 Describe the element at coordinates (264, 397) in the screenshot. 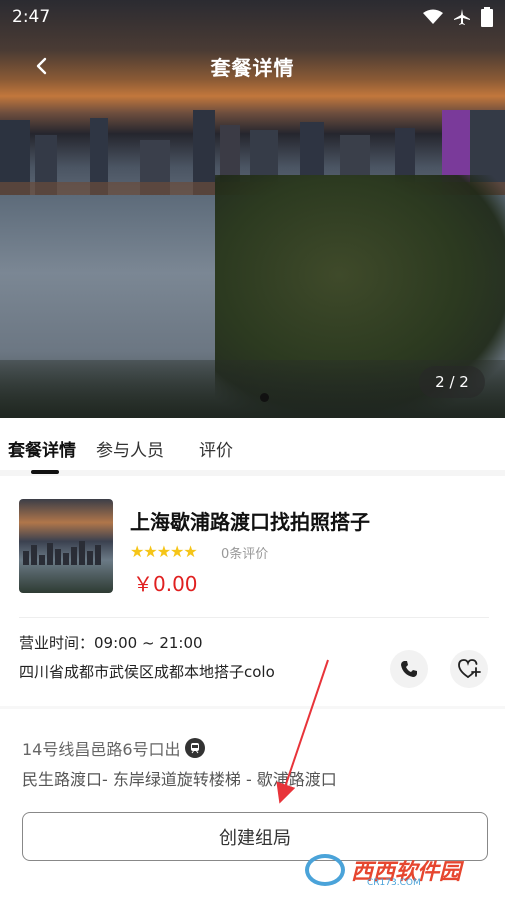

I see `carousel-dot` at that location.